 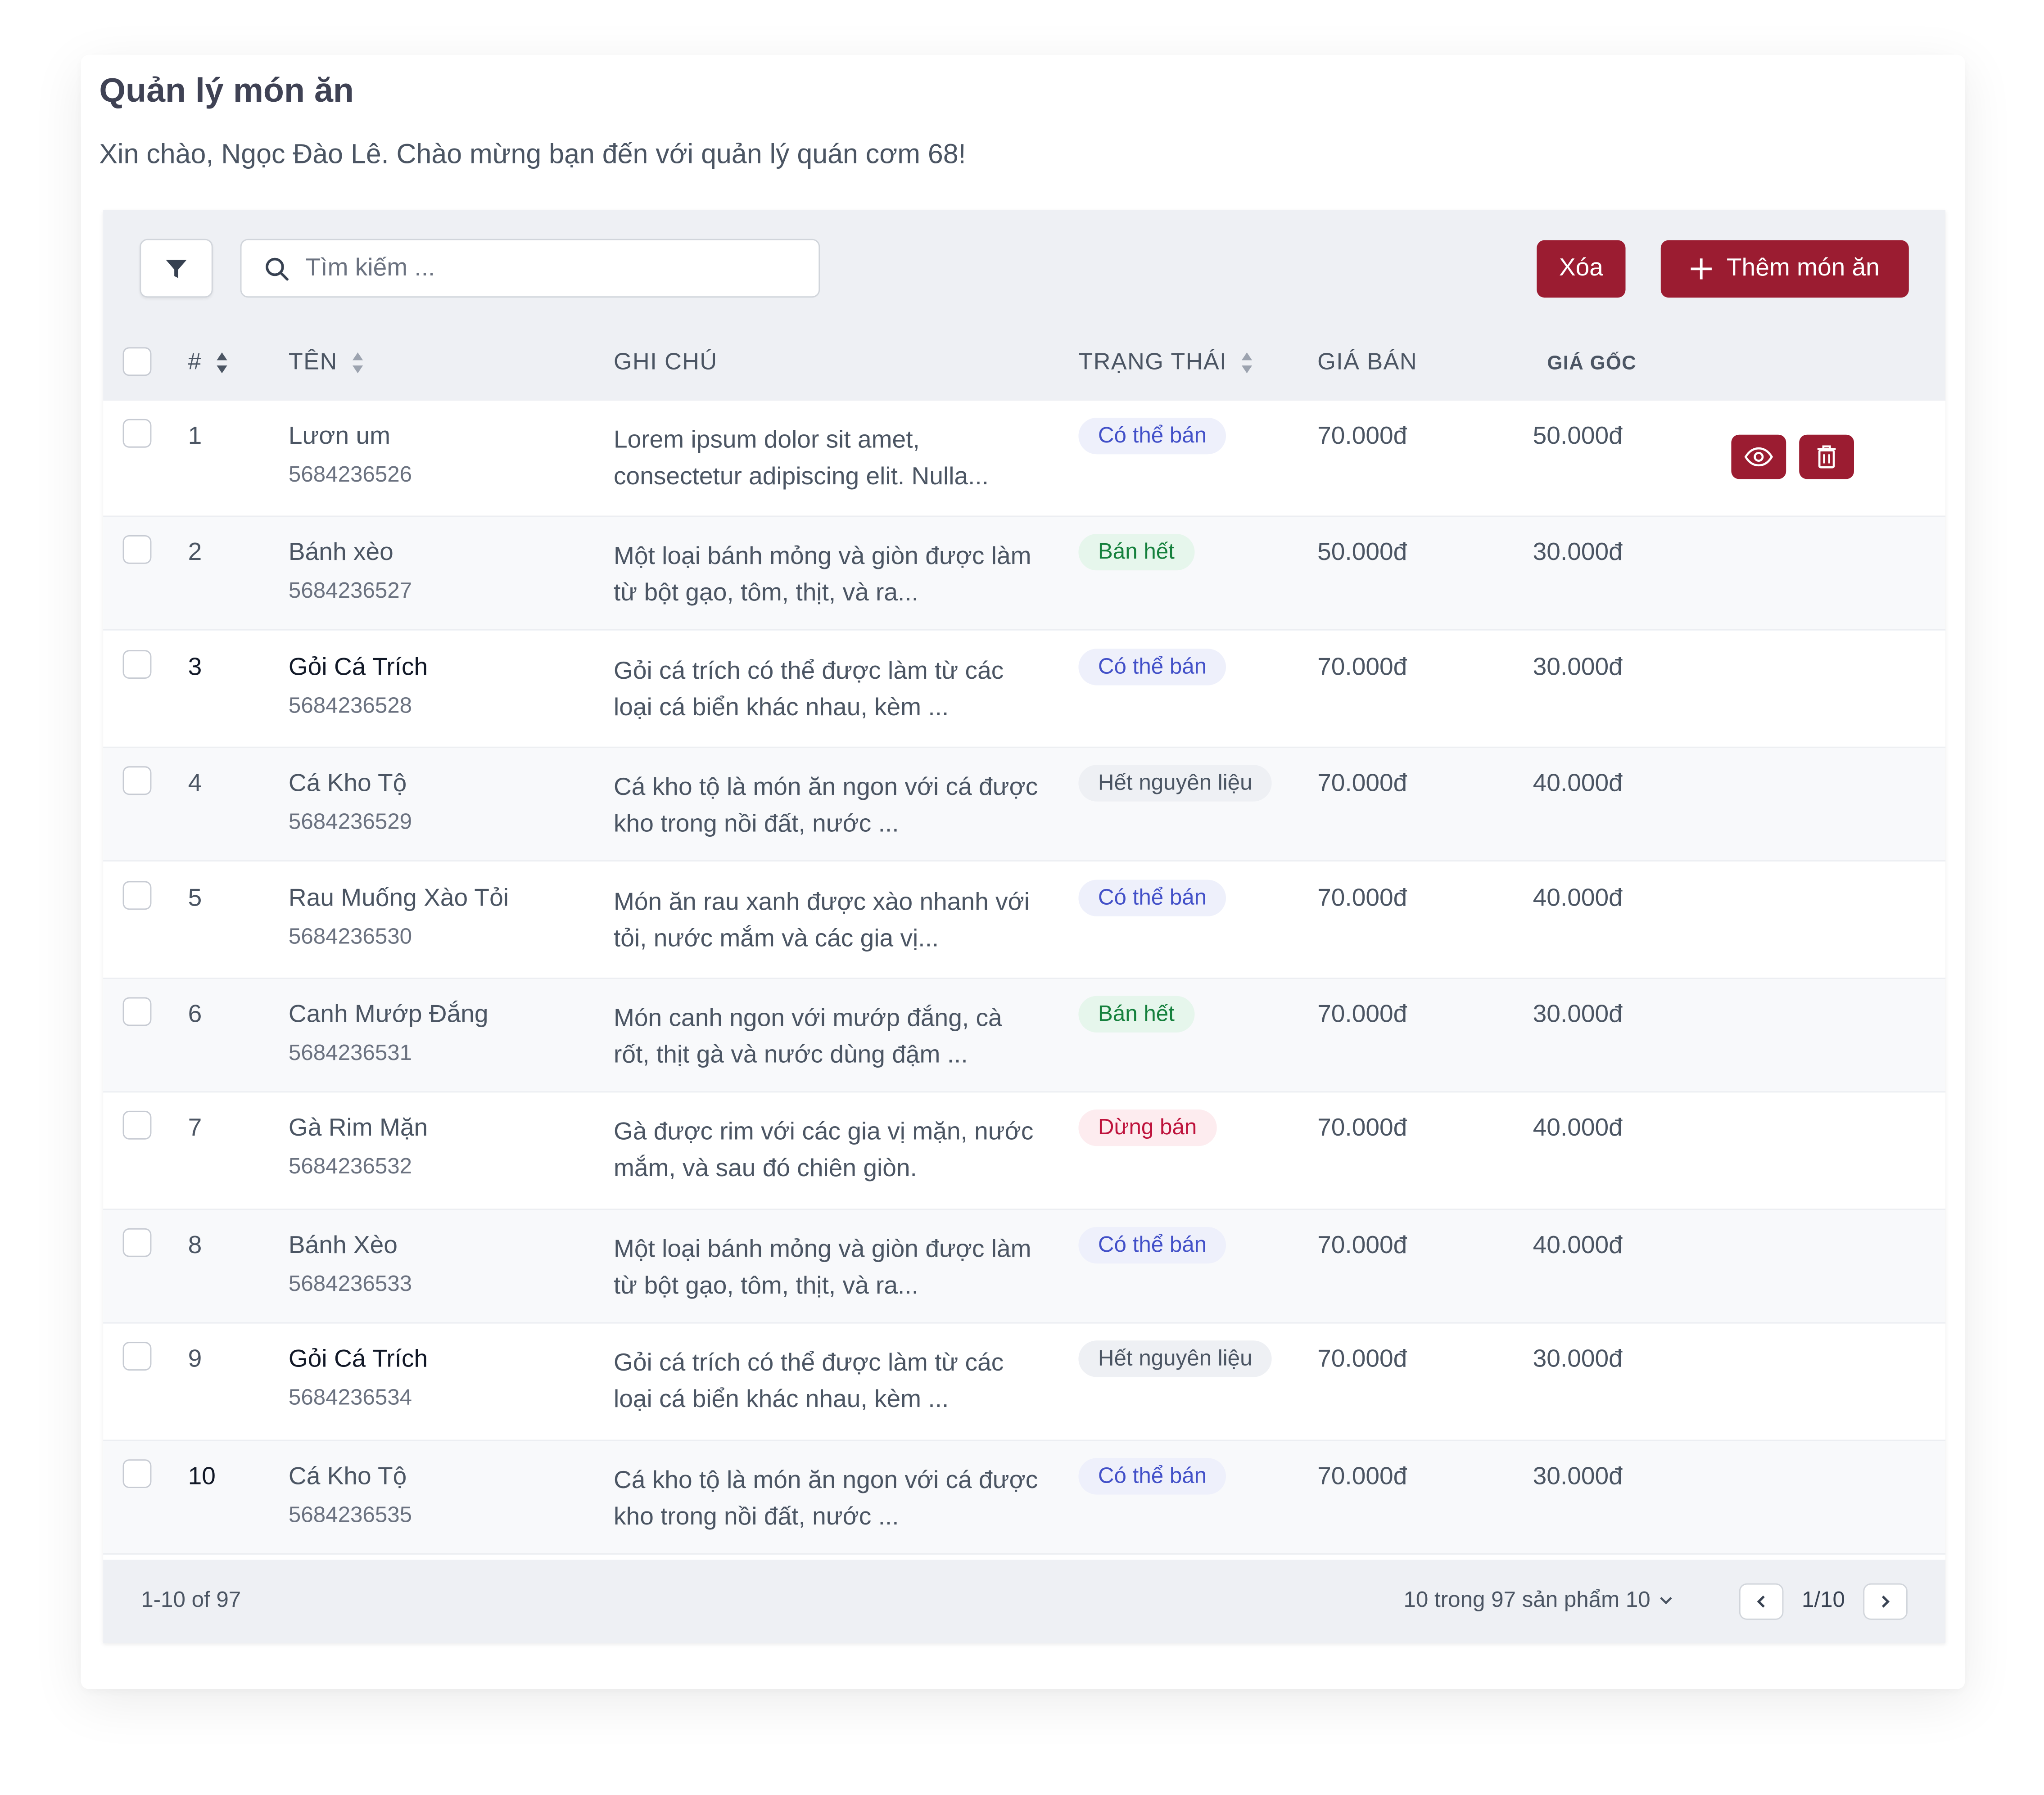 What do you see at coordinates (1578, 437) in the screenshot?
I see `dish-cost: 50.000đ` at bounding box center [1578, 437].